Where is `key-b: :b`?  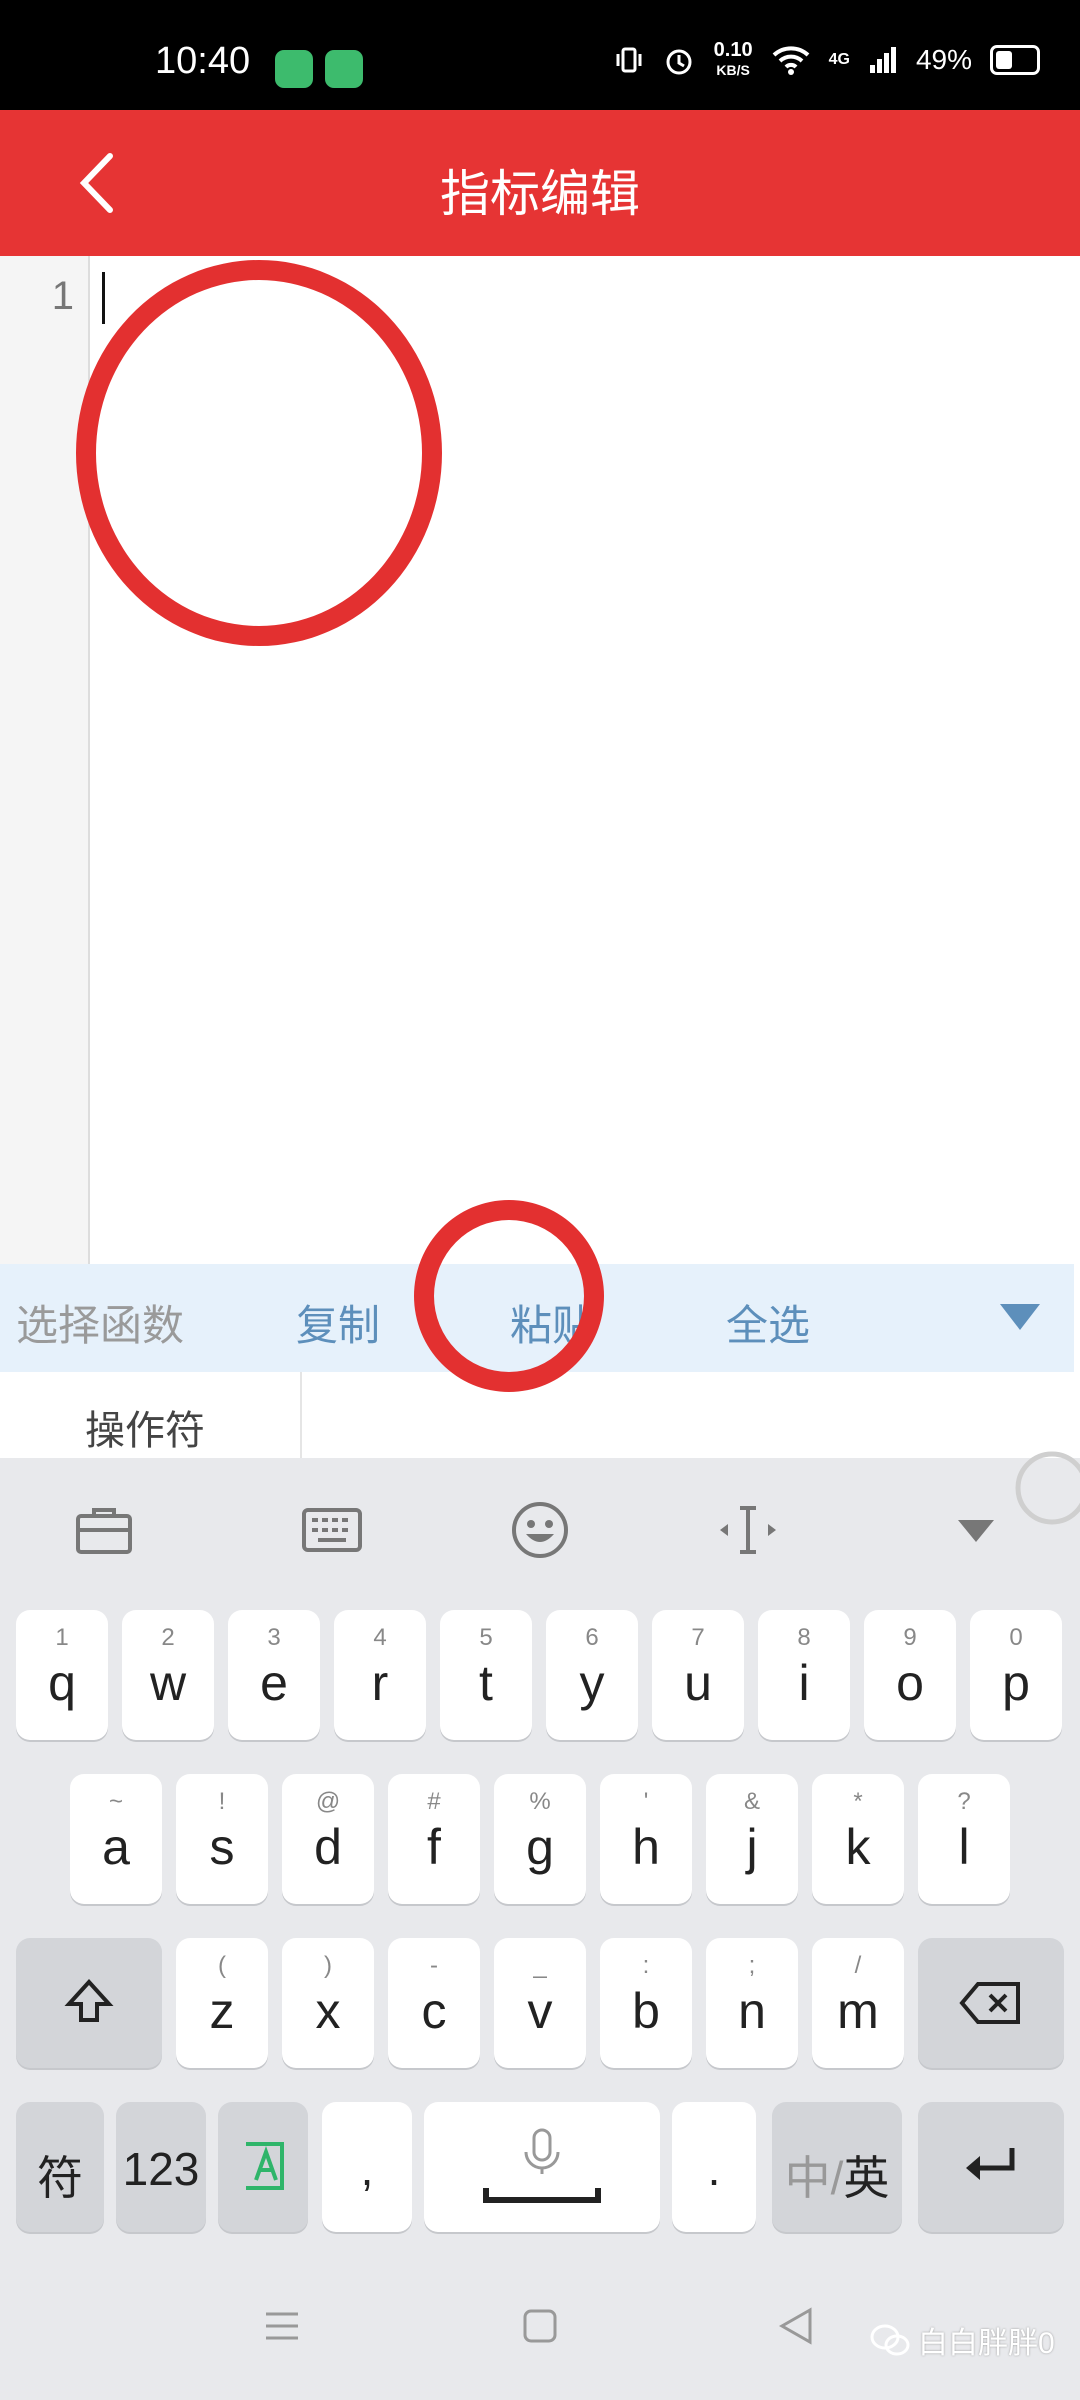 key-b: :b is located at coordinates (646, 2003).